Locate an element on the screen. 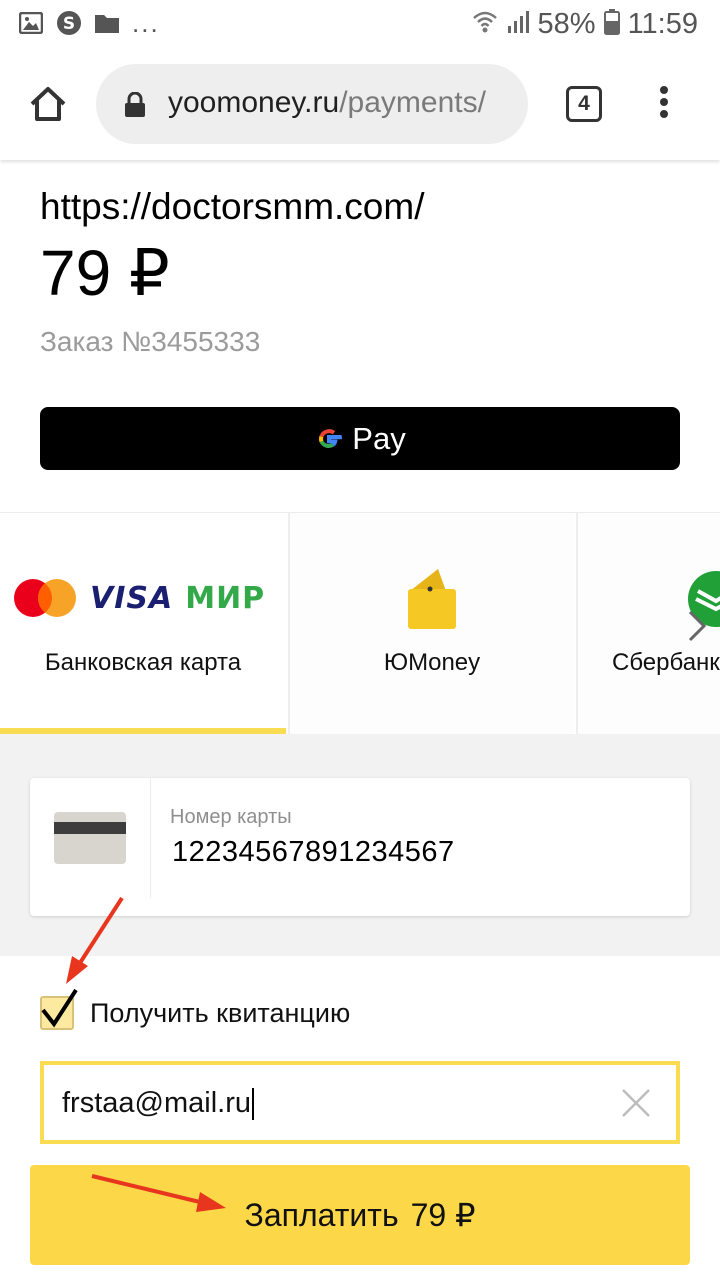 The width and height of the screenshot is (720, 1280). payment-amount: 79 ₽ is located at coordinates (105, 273).